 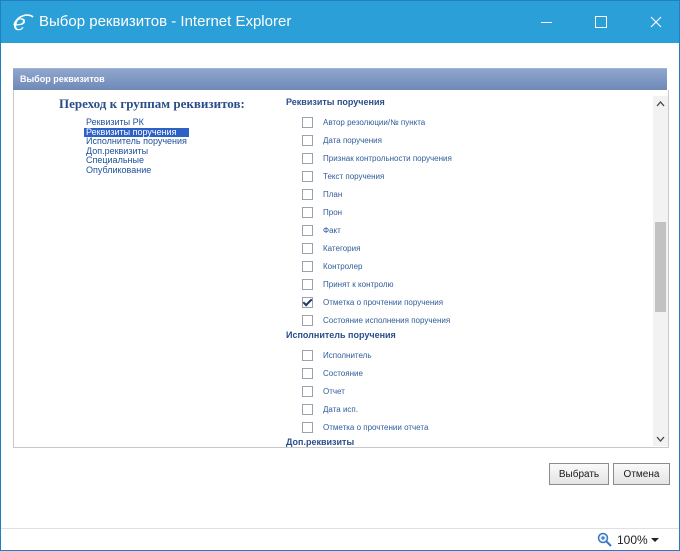 What do you see at coordinates (468, 320) in the screenshot?
I see `field-row: Состояние исполнения поручения` at bounding box center [468, 320].